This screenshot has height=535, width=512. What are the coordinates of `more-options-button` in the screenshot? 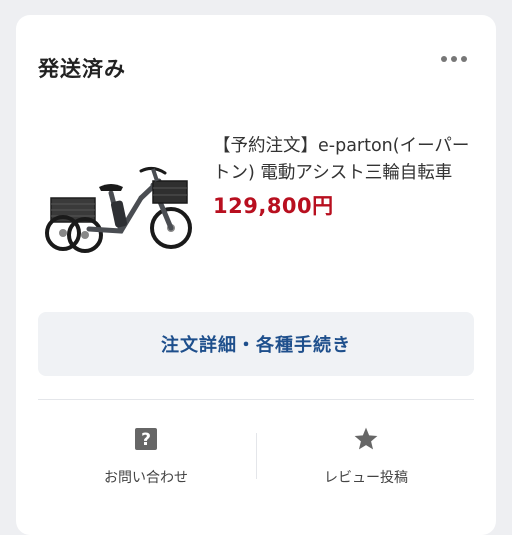 It's located at (454, 59).